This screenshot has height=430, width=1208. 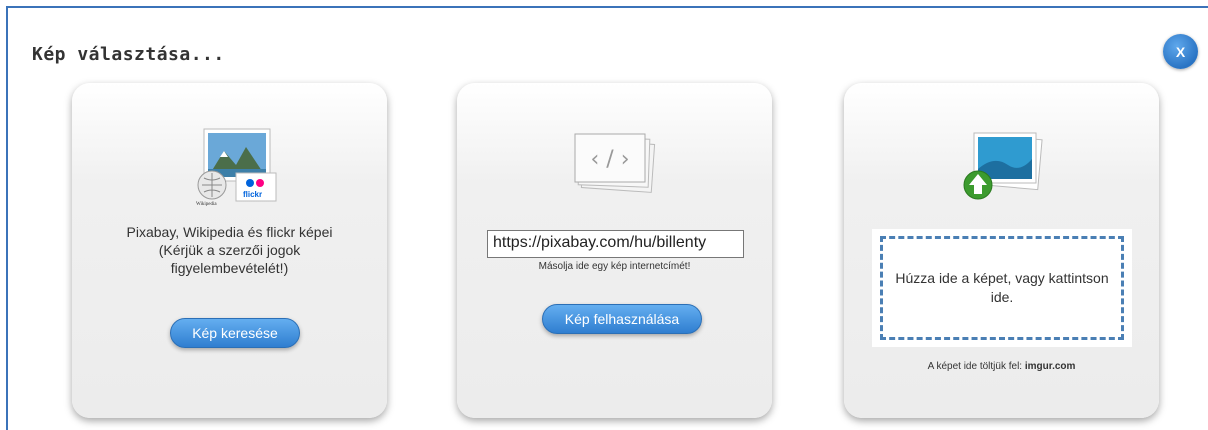 I want to click on upload-note-site: imgur.com, so click(x=1050, y=366).